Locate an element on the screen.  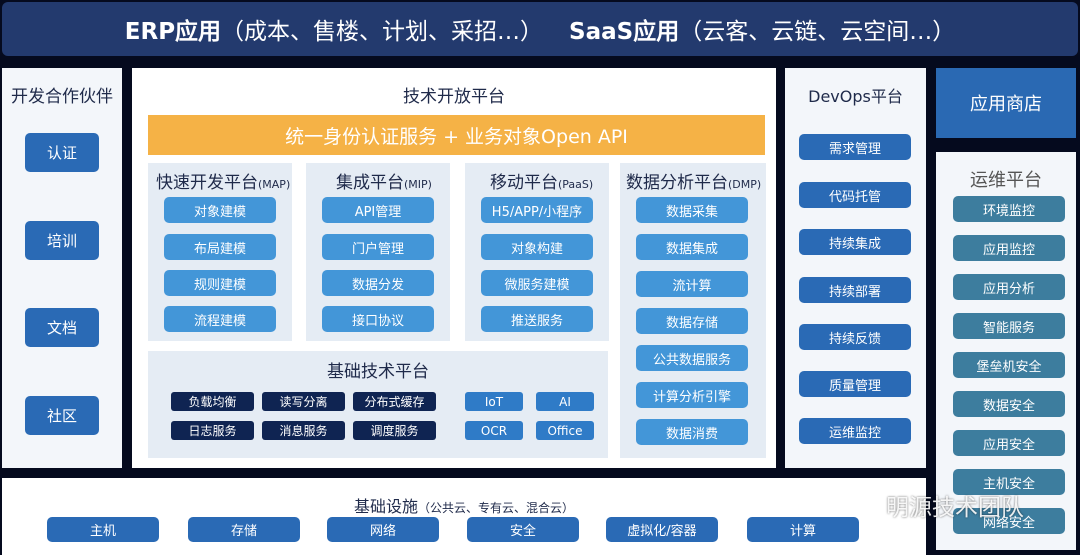
mobile-item: 对象构建 is located at coordinates (537, 247).